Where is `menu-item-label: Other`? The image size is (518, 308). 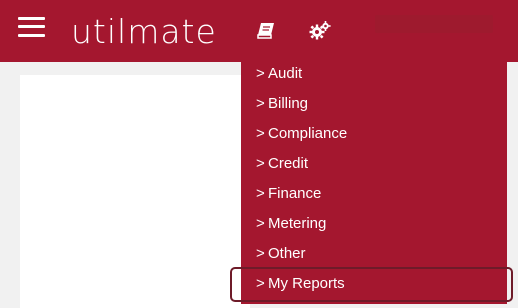
menu-item-label: Other is located at coordinates (287, 253).